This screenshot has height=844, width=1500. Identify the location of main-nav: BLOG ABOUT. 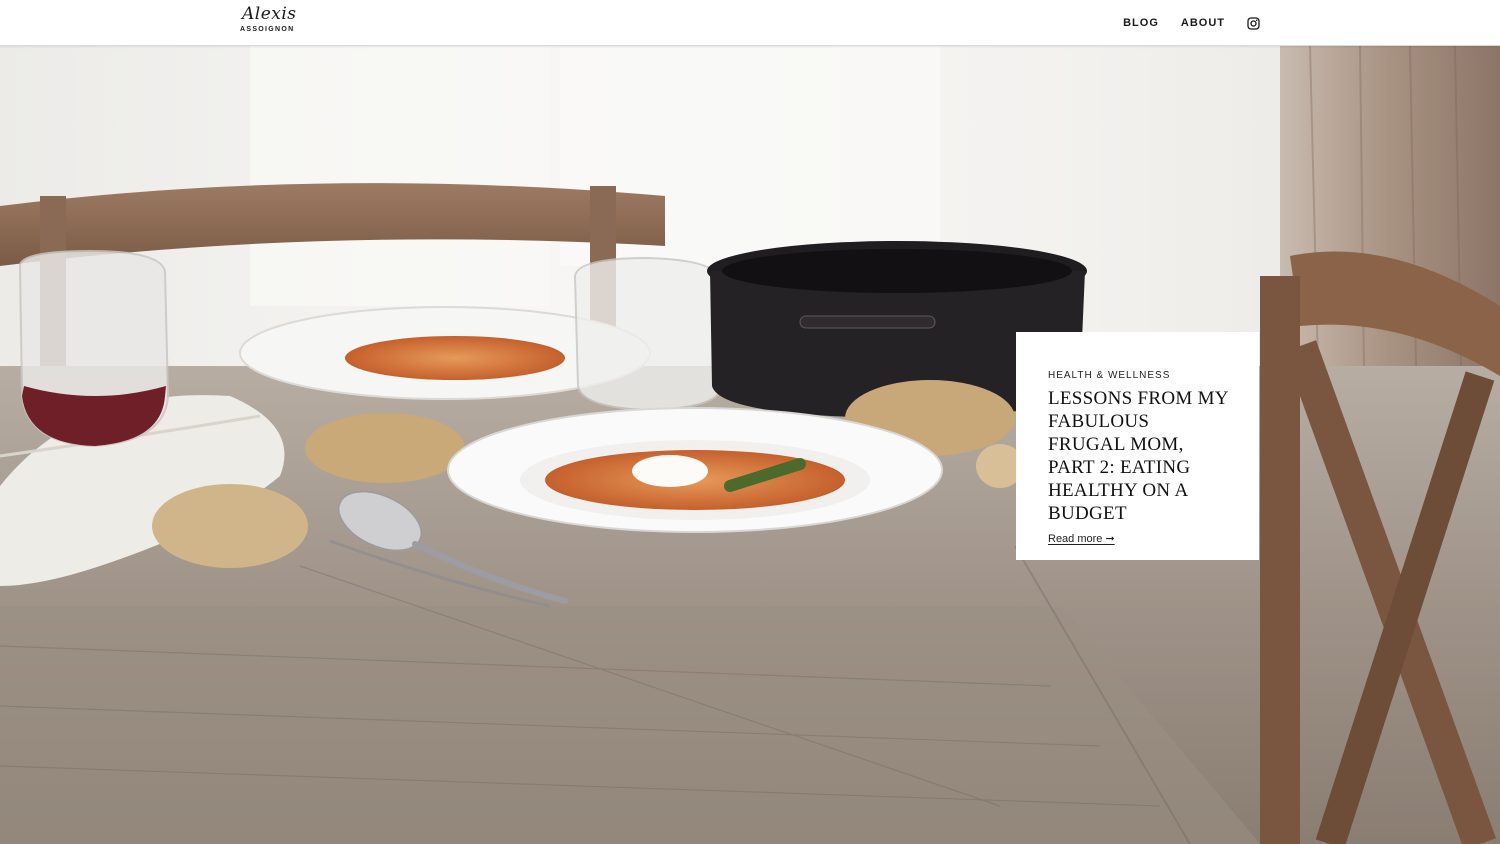
(1191, 23).